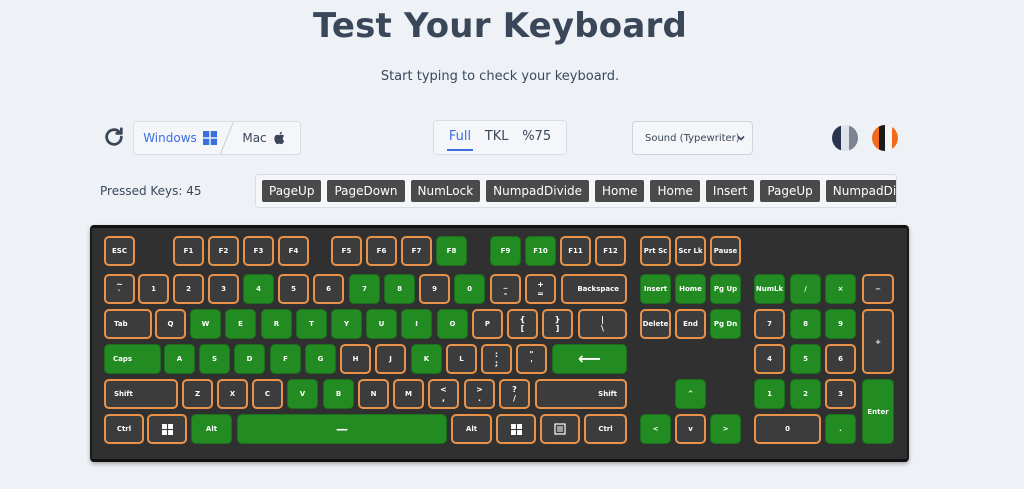 This screenshot has width=1024, height=489. I want to click on key-np9: 9, so click(840, 324).